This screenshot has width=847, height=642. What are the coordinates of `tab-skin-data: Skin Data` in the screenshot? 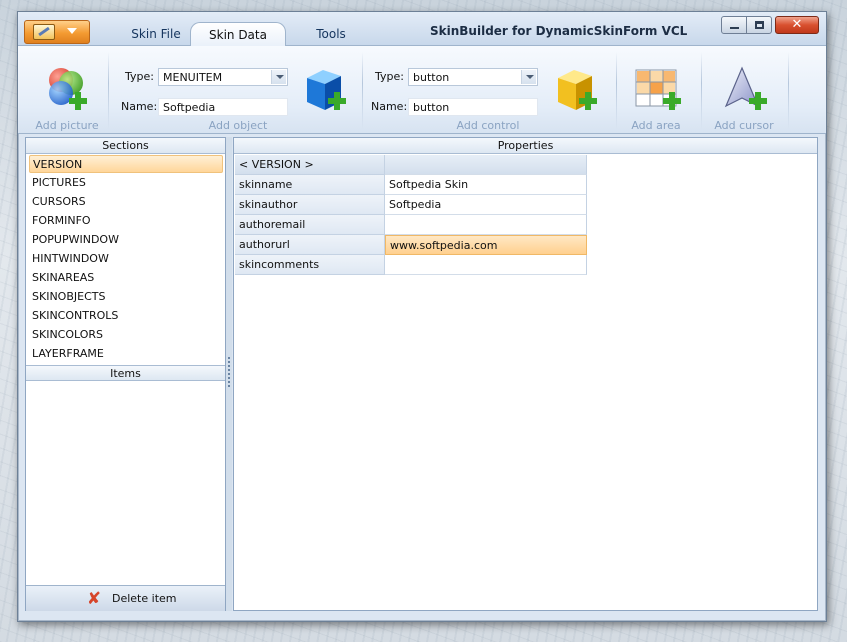 It's located at (238, 34).